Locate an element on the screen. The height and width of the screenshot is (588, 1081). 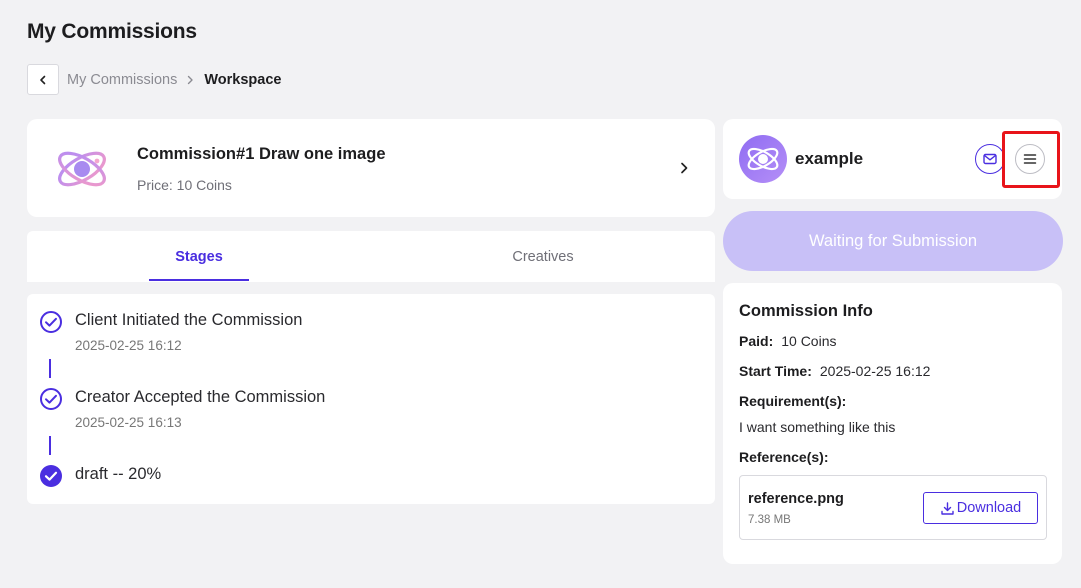
references-label: Reference(s): is located at coordinates (784, 457).